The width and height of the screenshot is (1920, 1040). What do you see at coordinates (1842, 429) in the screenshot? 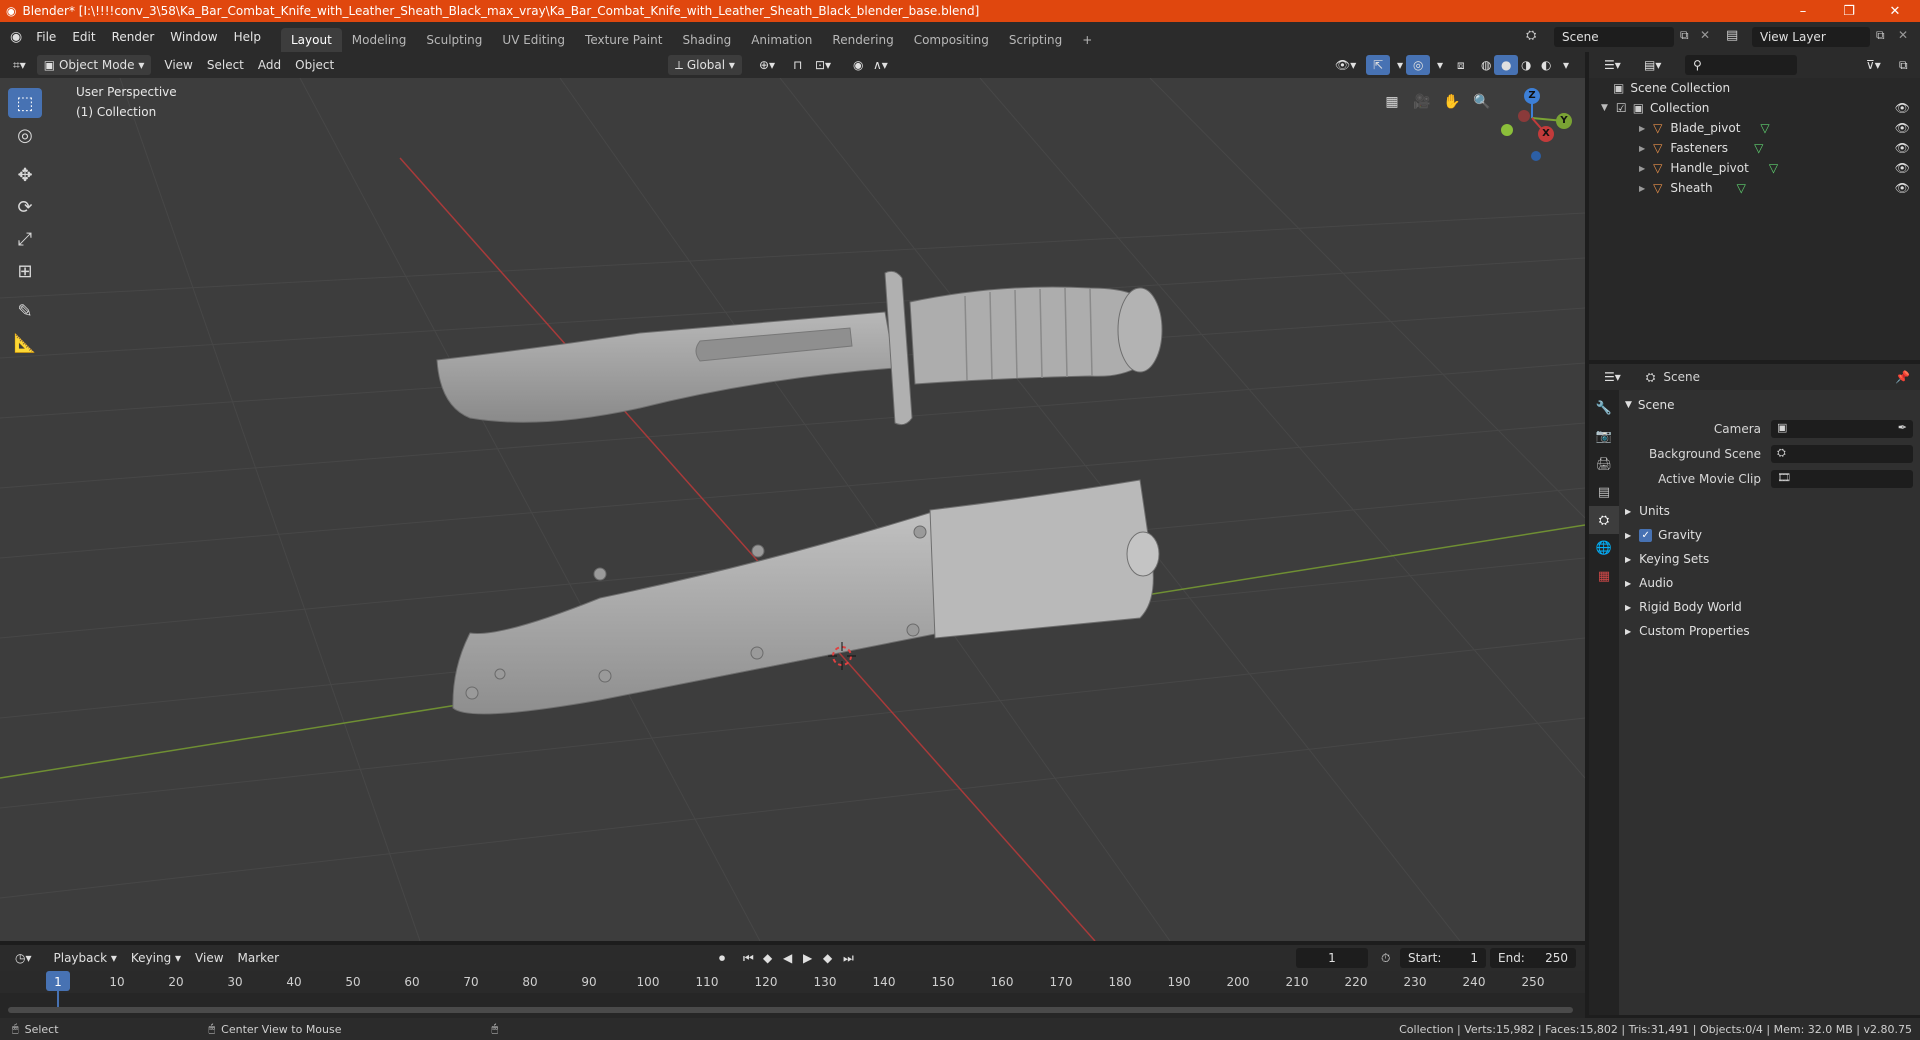
I see `camera-field: ▣ ✒` at bounding box center [1842, 429].